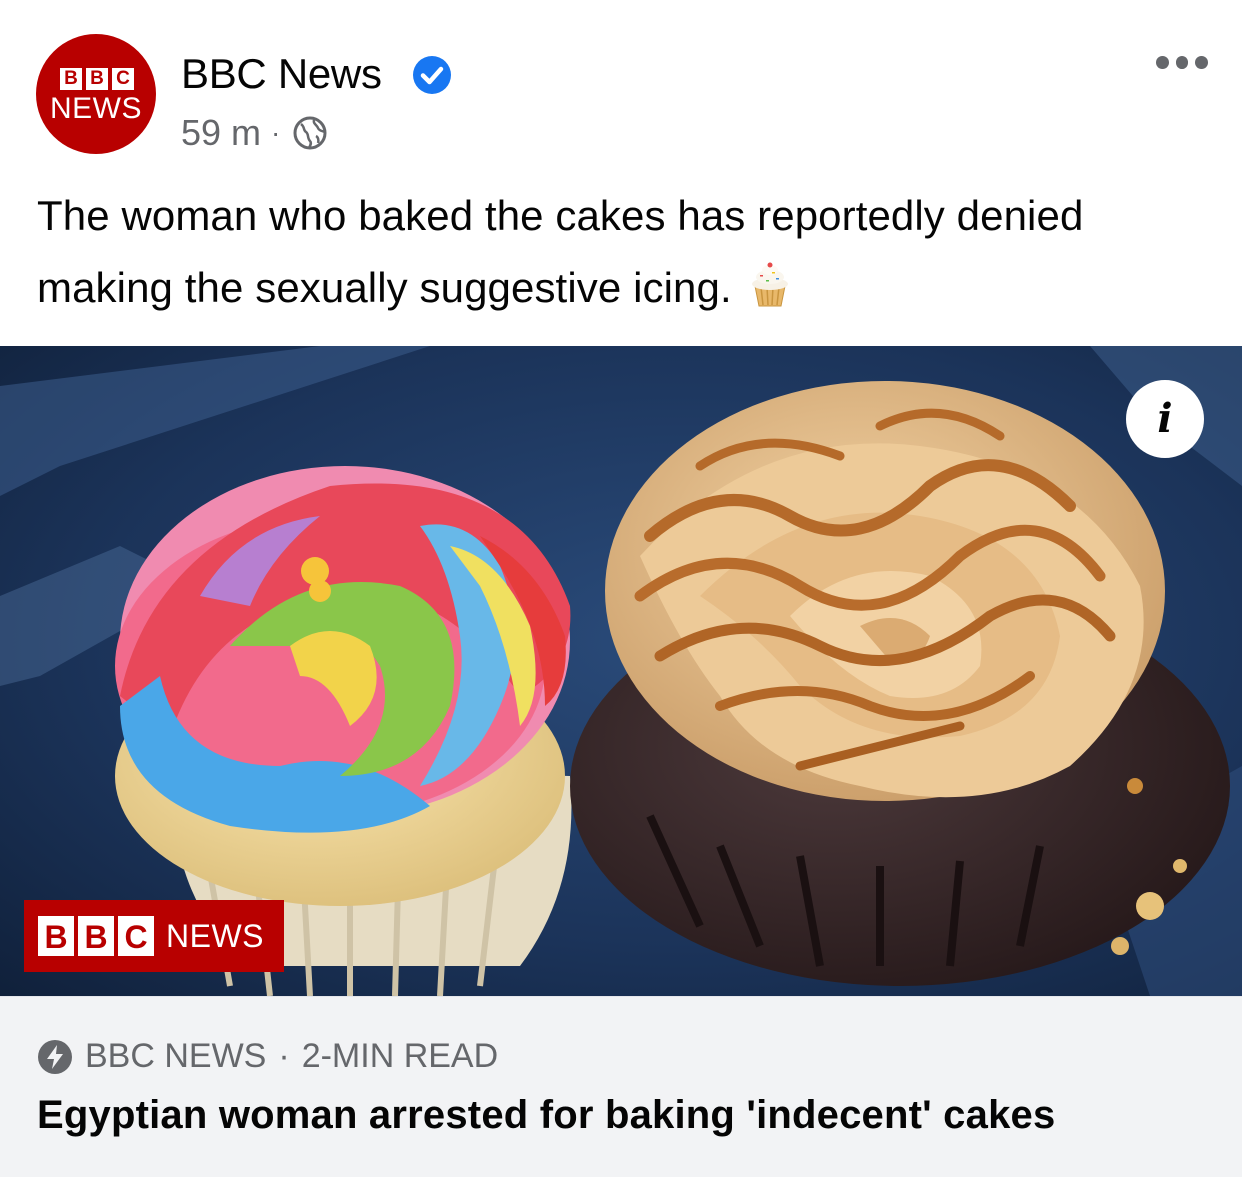  I want to click on page-avatar: B B C NEWS, so click(96, 94).